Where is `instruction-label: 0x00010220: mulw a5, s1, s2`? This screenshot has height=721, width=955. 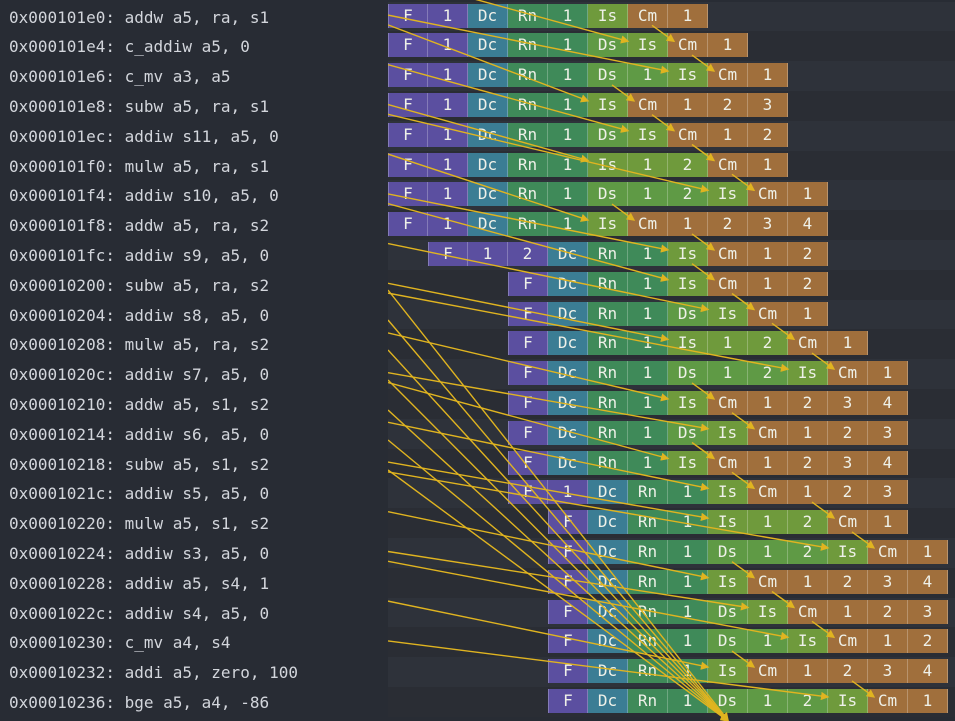
instruction-label: 0x00010220: mulw a5, s1, s2 is located at coordinates (139, 523).